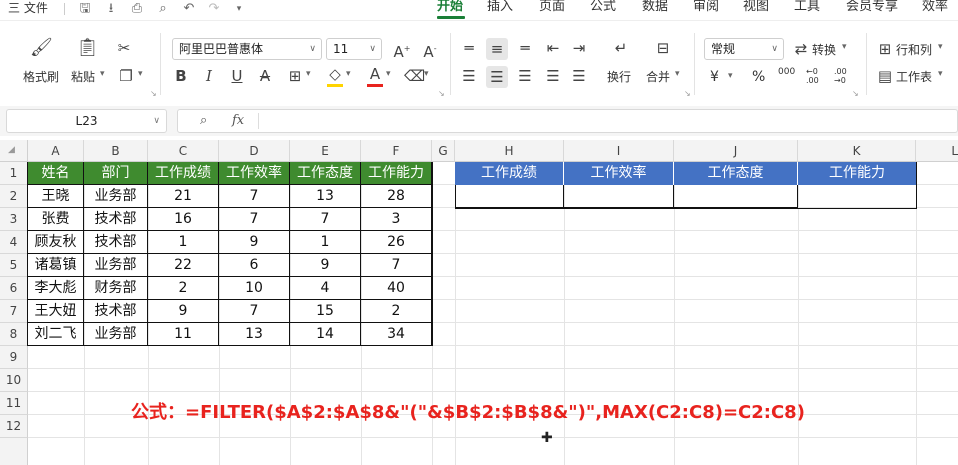  Describe the element at coordinates (553, 76) in the screenshot. I see `justify-icon: ☰` at that location.